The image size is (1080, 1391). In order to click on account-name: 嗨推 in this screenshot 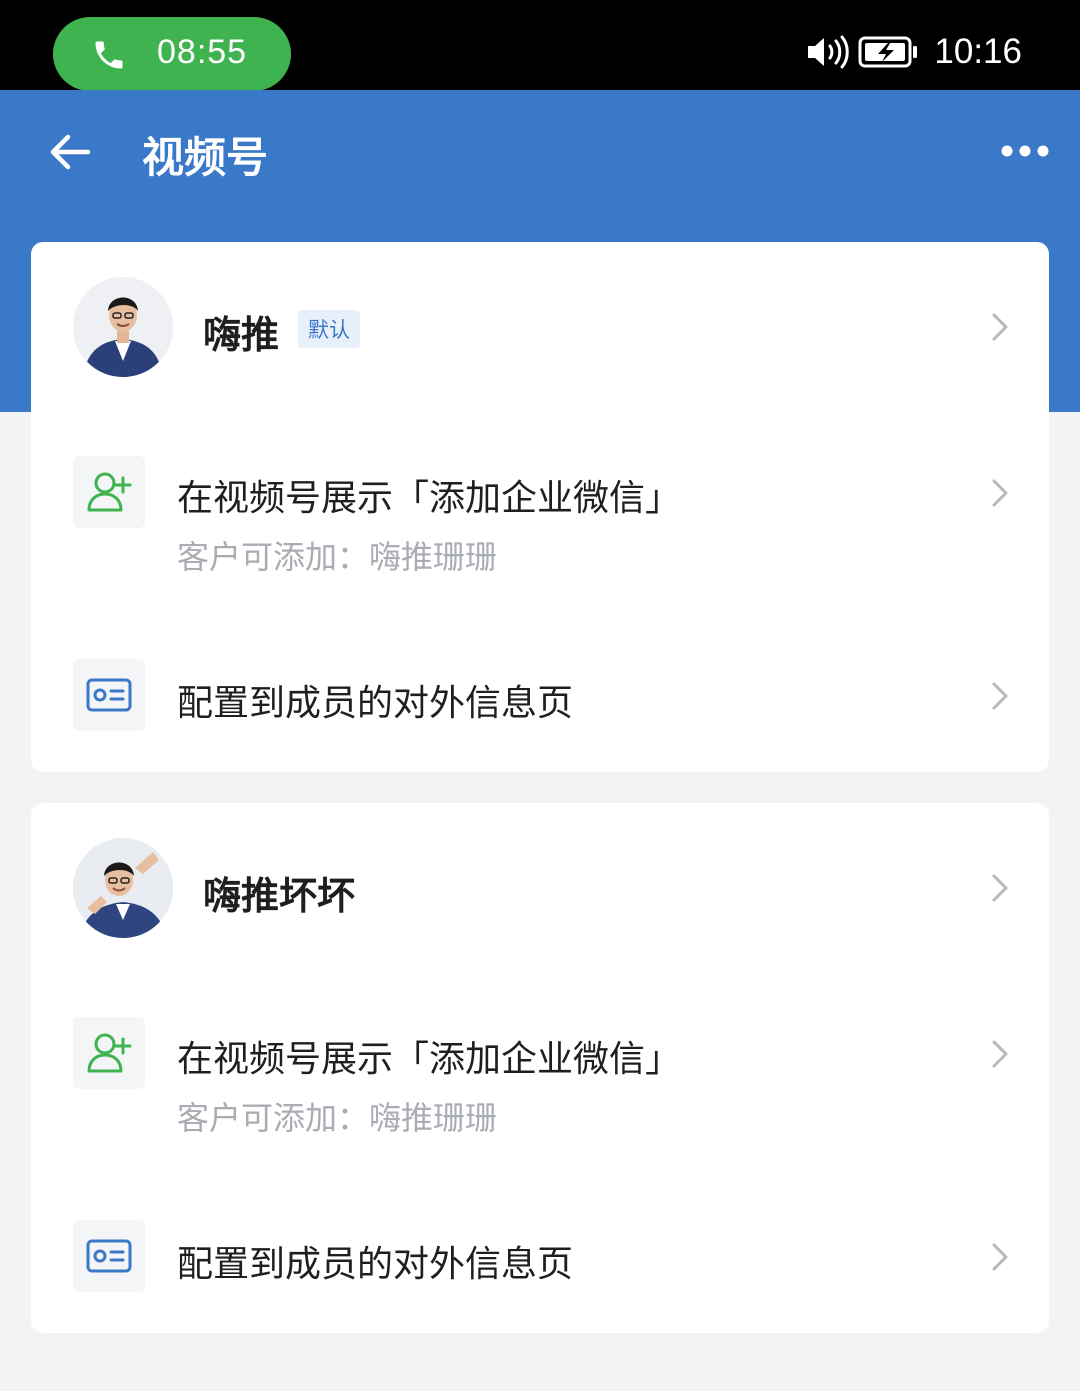, I will do `click(241, 335)`.